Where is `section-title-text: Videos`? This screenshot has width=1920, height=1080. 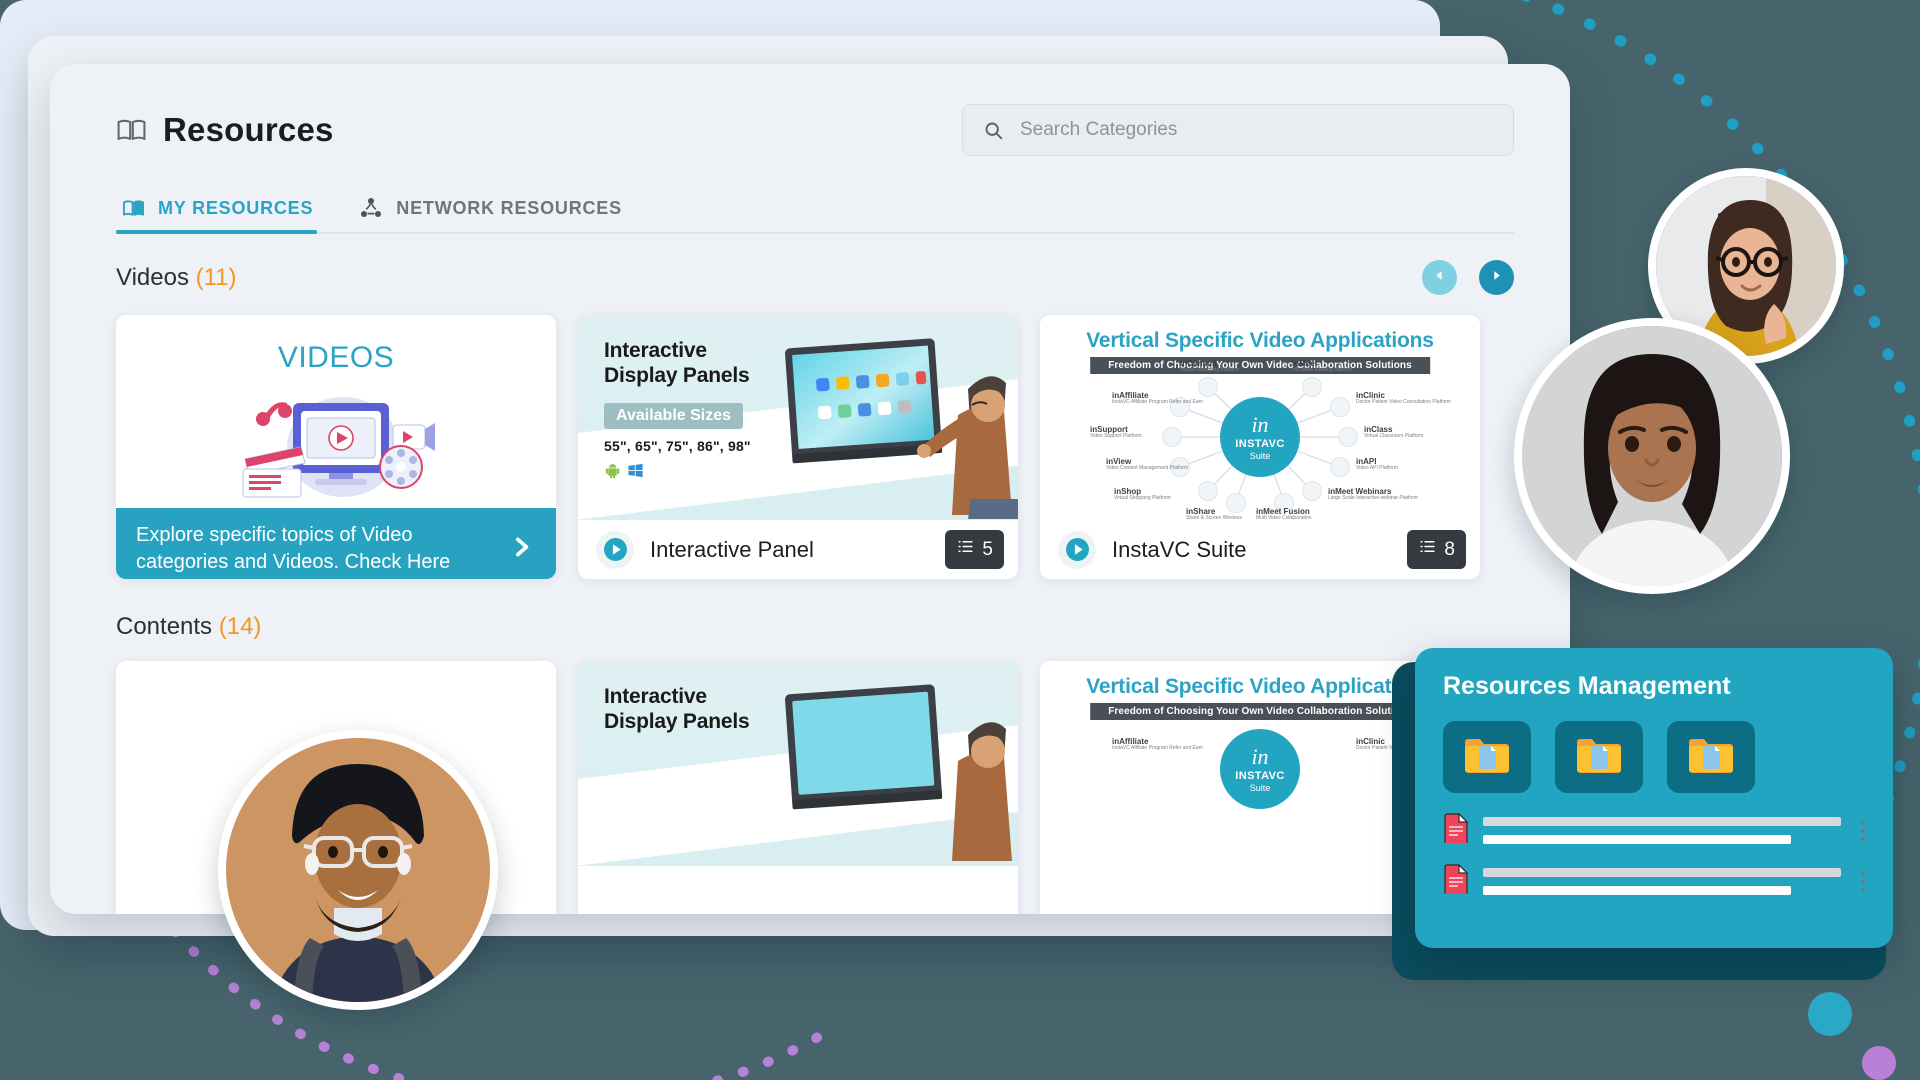 section-title-text: Videos is located at coordinates (152, 277).